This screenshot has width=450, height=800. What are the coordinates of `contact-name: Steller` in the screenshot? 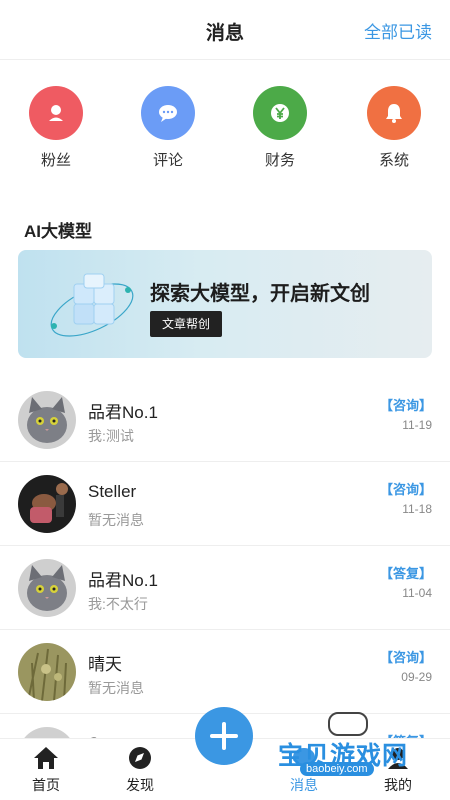 It's located at (112, 491).